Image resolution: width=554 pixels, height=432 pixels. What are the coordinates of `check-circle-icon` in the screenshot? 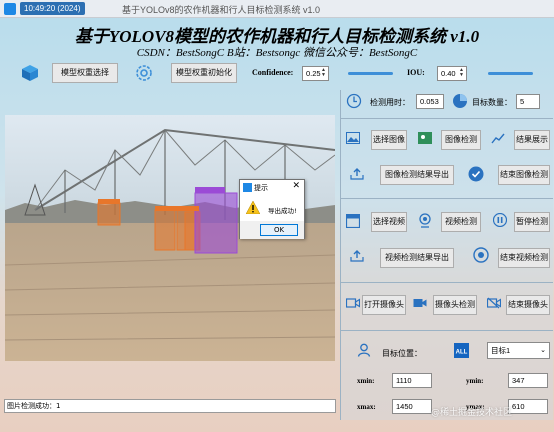 It's located at (476, 174).